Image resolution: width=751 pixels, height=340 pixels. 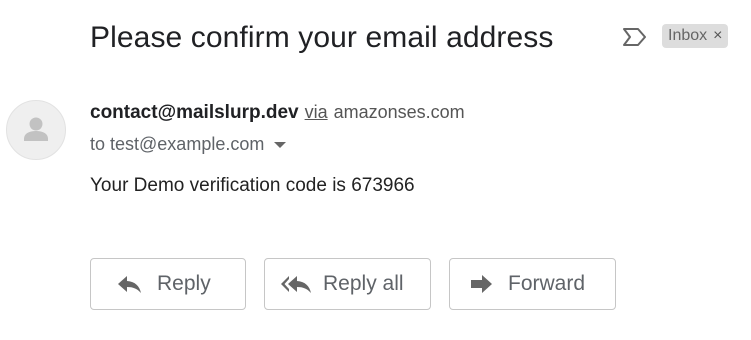 I want to click on inbox-label-chip: Inbox ×, so click(x=695, y=36).